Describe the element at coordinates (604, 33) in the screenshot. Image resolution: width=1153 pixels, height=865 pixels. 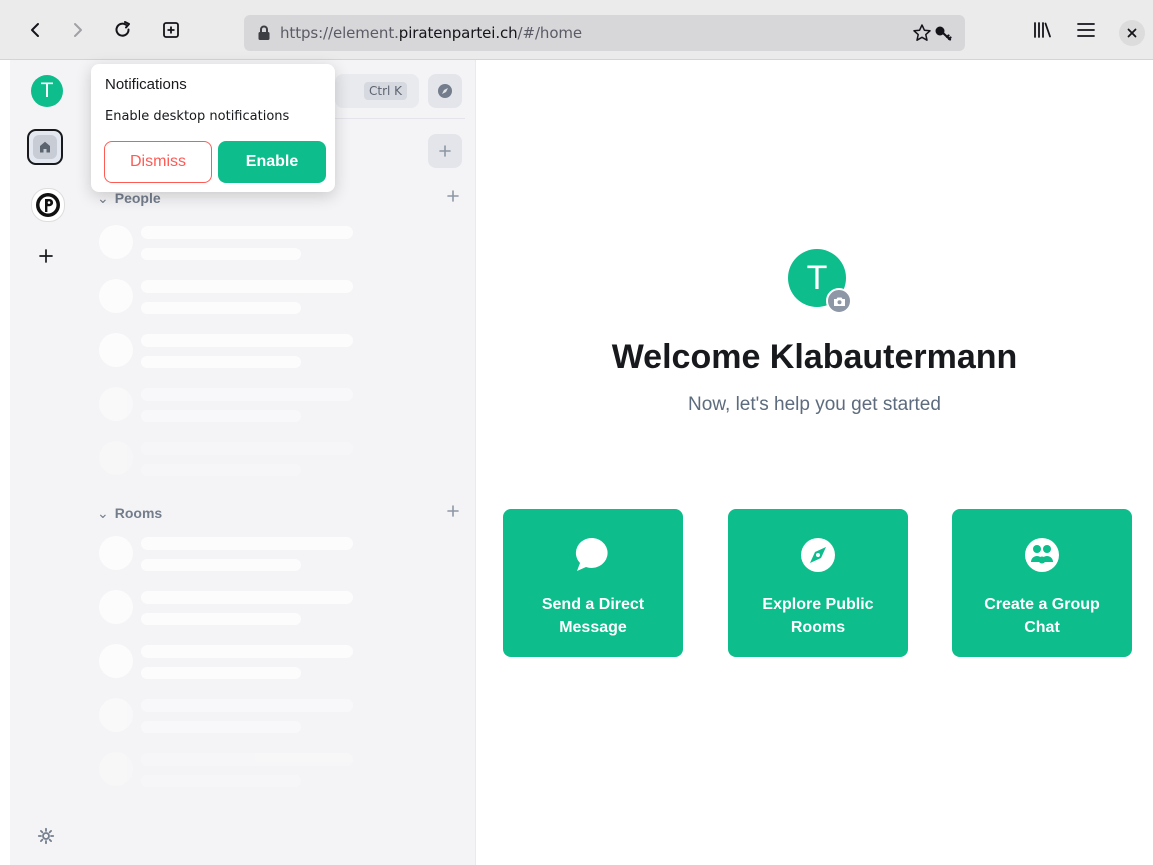
I see `address-bar: https://element.piratenpartei.ch/#/home` at that location.